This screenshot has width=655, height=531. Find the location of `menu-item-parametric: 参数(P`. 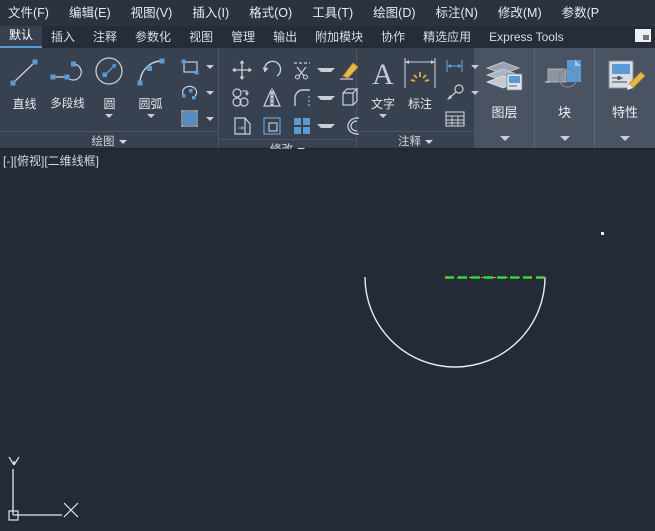

menu-item-parametric: 参数(P is located at coordinates (581, 13).